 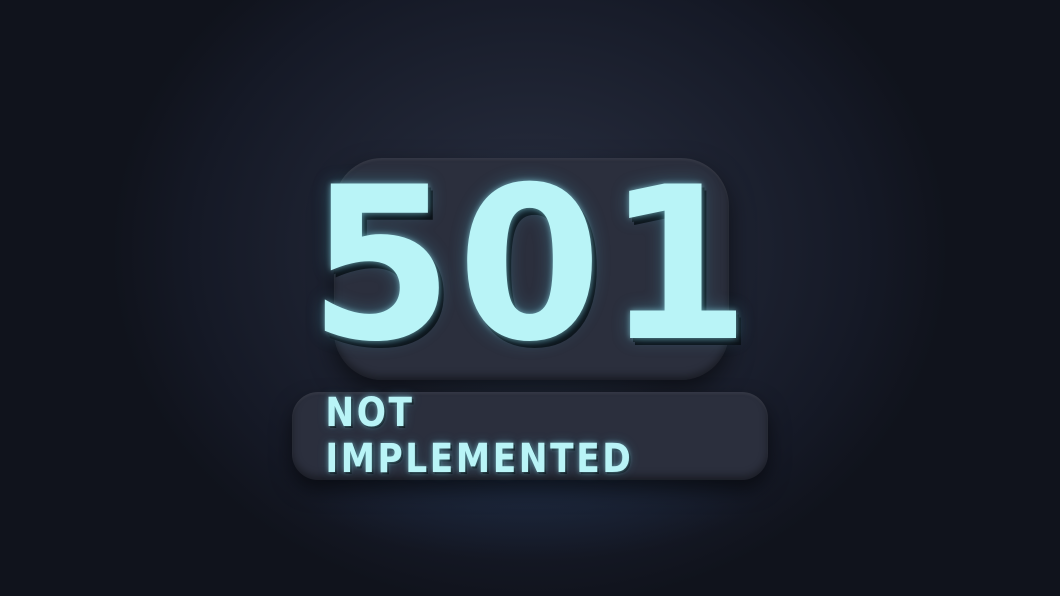 What do you see at coordinates (479, 436) in the screenshot?
I see `error-message: NOT IMPLEMENTED` at bounding box center [479, 436].